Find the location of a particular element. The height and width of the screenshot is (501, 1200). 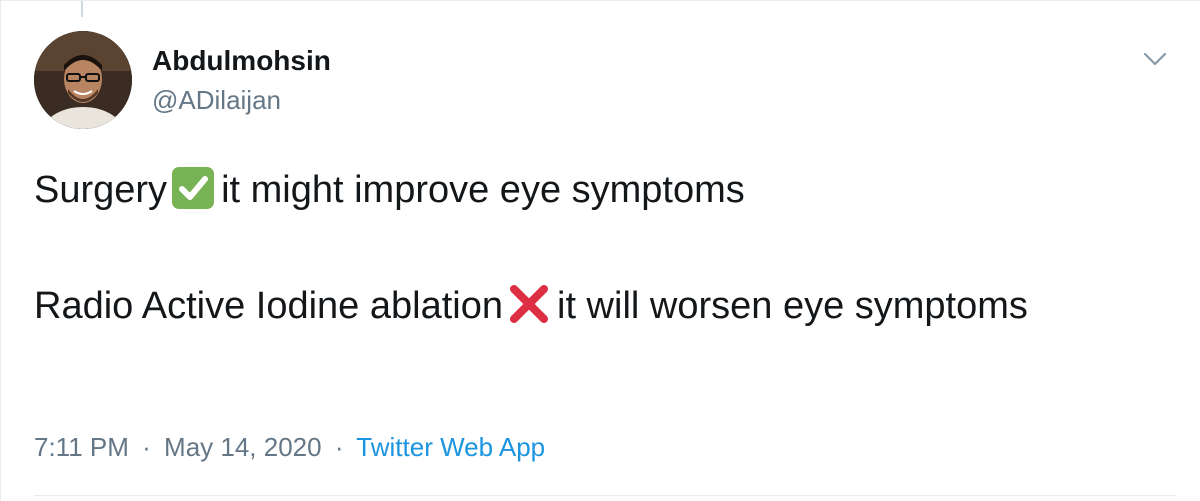

avatar-image is located at coordinates (83, 80).